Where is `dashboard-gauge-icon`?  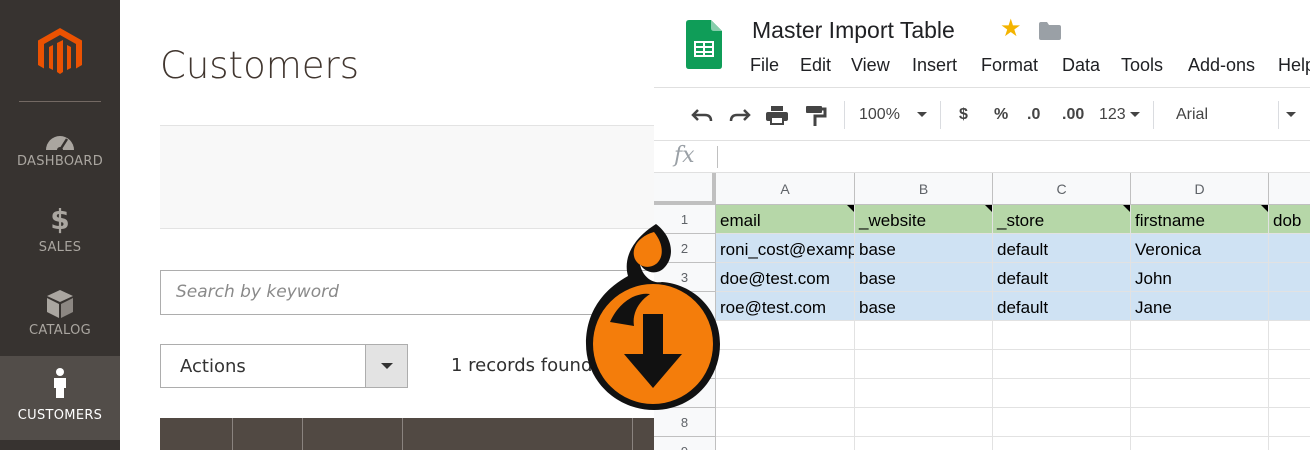
dashboard-gauge-icon is located at coordinates (60, 144).